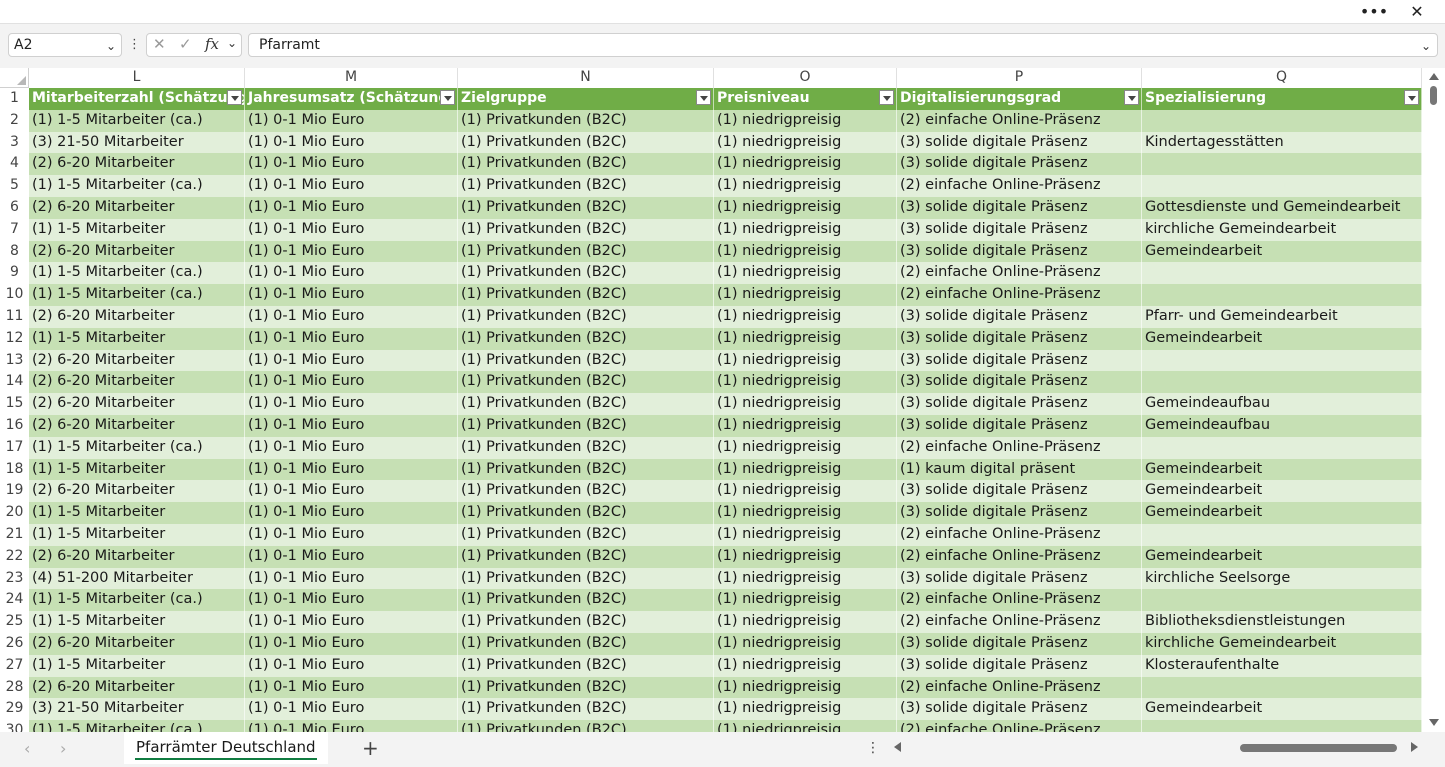 This screenshot has height=767, width=1445. What do you see at coordinates (27, 748) in the screenshot?
I see `prev-sheet-icon: ‹` at bounding box center [27, 748].